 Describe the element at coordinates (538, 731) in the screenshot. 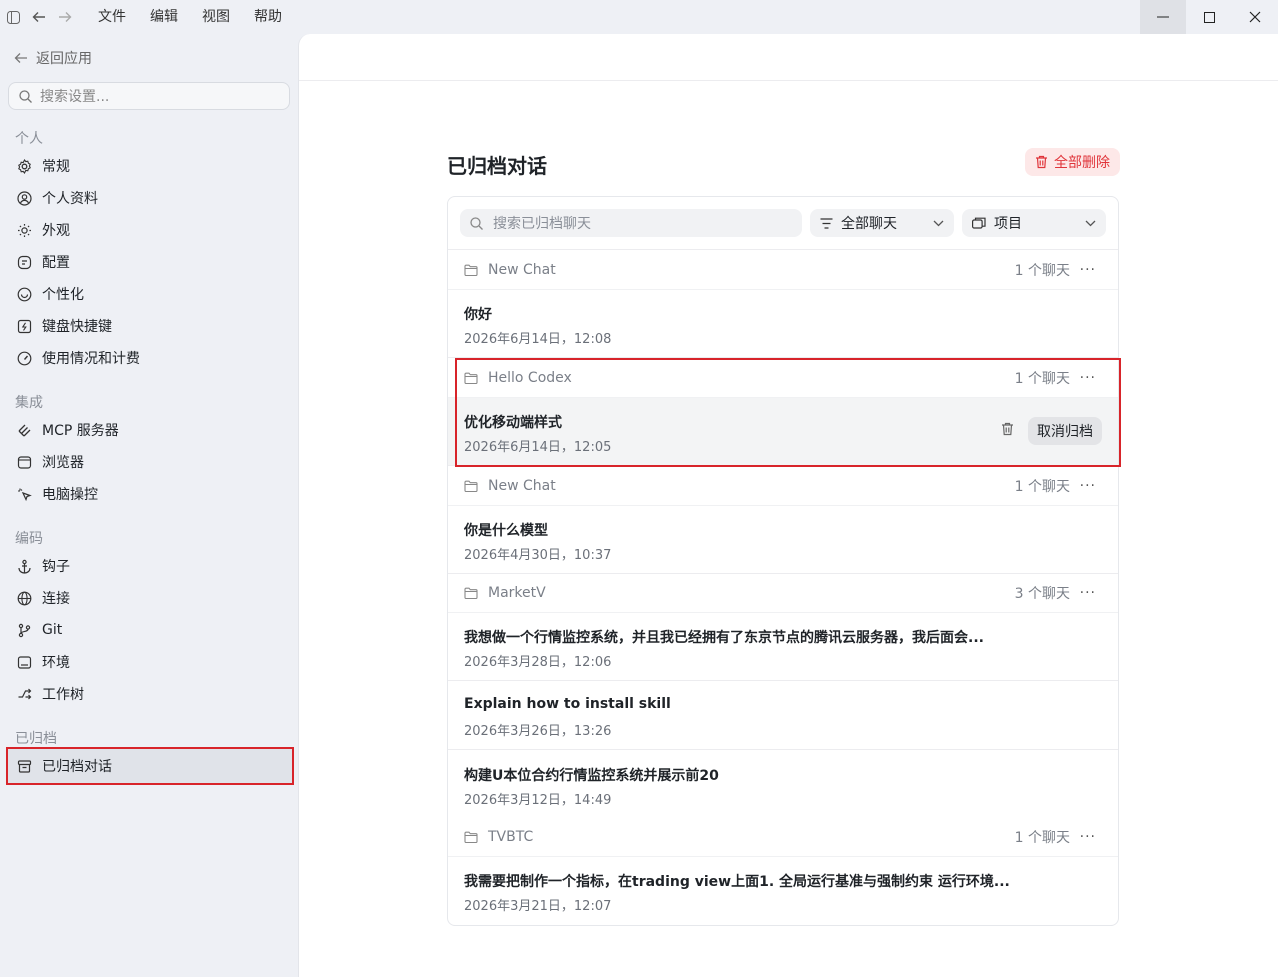

I see `chat-date: 2026年3月26日，13:26` at that location.